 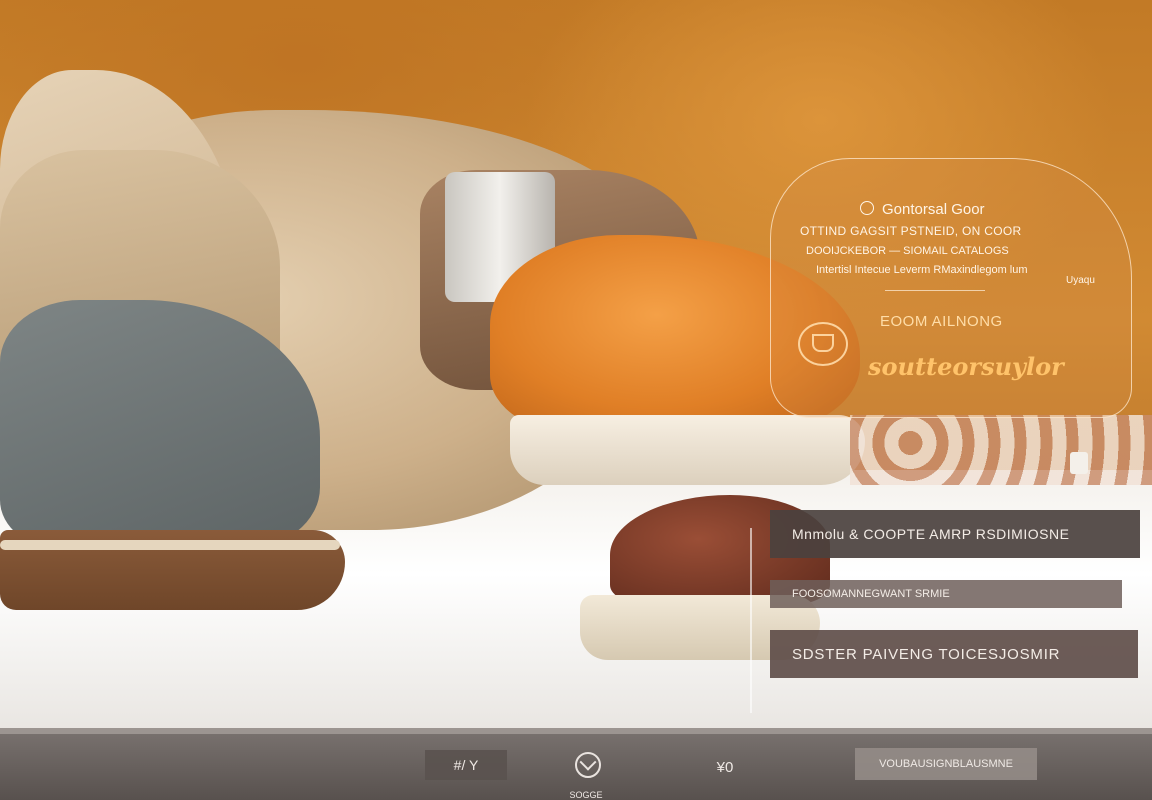 What do you see at coordinates (955, 534) in the screenshot?
I see `card-1: Mnmolu & COOPTE AMRP RSDIMIOSNE` at bounding box center [955, 534].